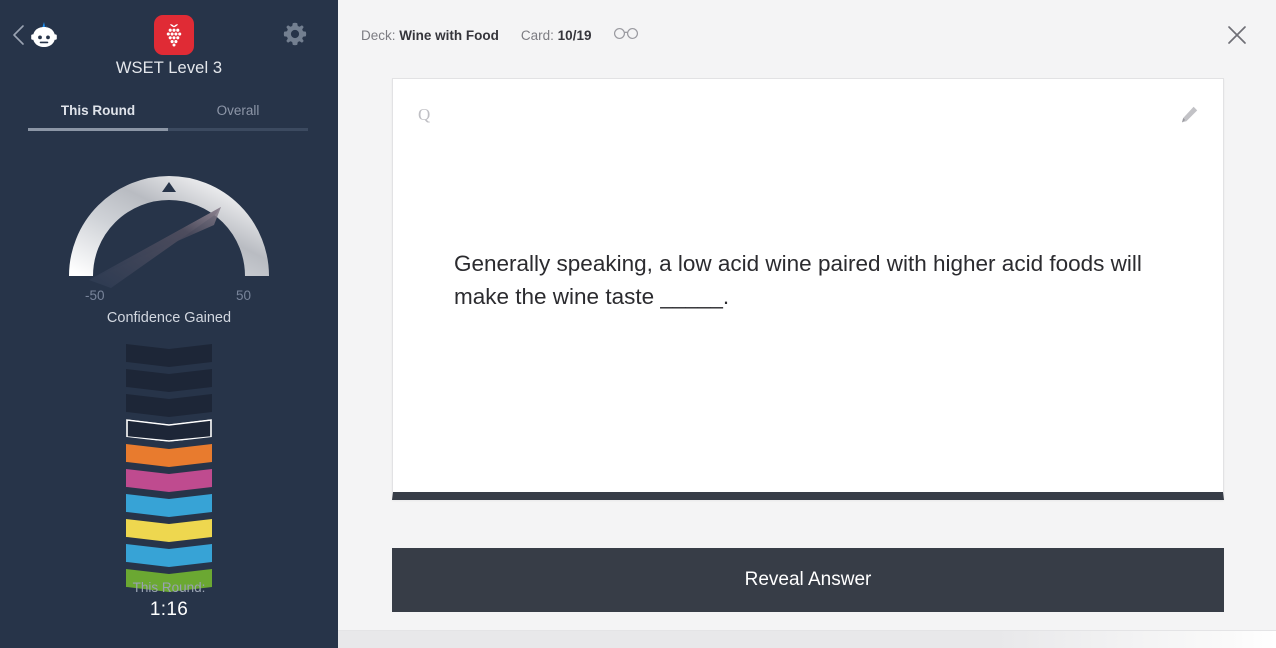  I want to click on sidebar-tabs: This Round Overall, so click(168, 115).